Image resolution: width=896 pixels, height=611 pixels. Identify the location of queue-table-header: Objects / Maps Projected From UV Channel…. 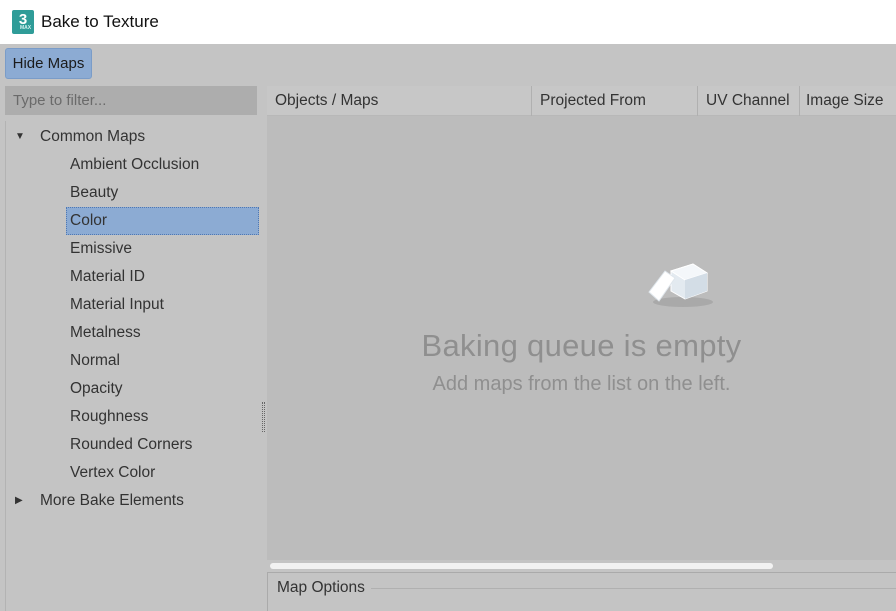
(581, 101).